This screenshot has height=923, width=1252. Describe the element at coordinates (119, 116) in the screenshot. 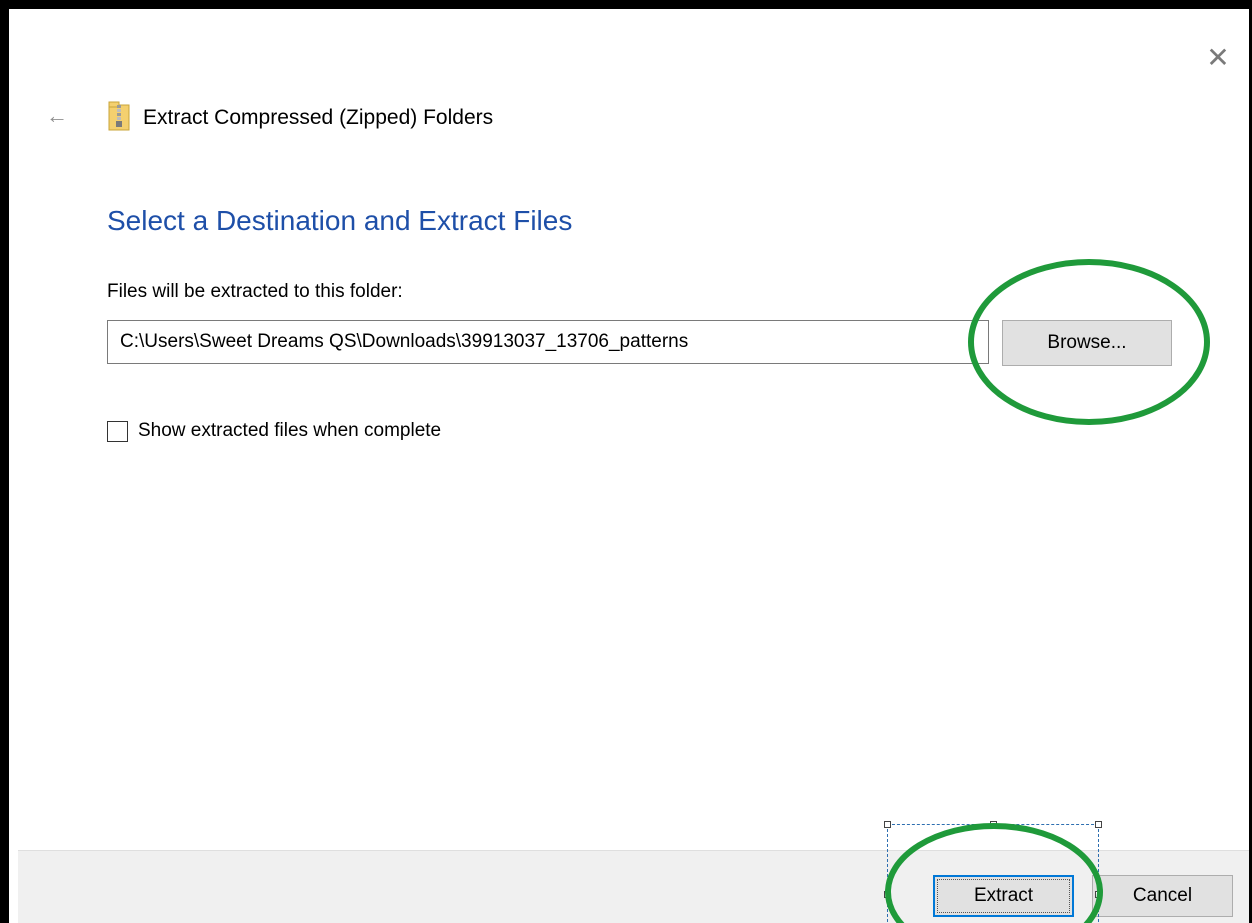

I see `zip-folder-icon` at that location.